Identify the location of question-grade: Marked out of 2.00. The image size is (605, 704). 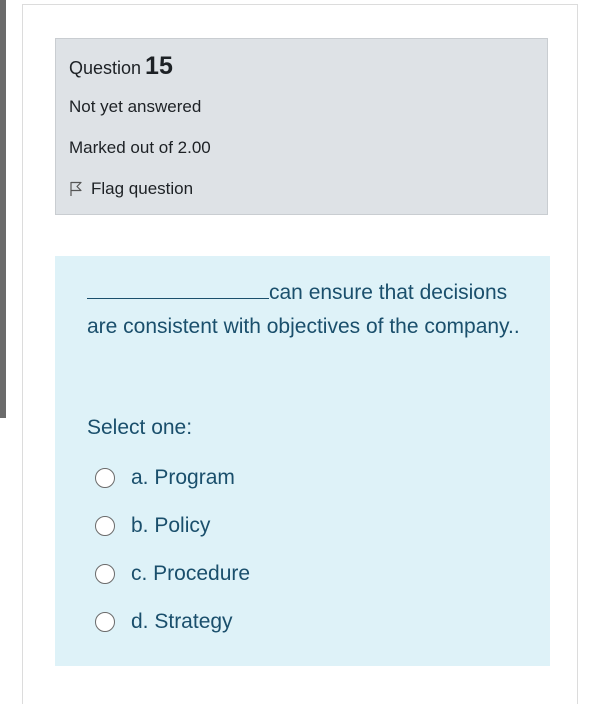
(140, 147).